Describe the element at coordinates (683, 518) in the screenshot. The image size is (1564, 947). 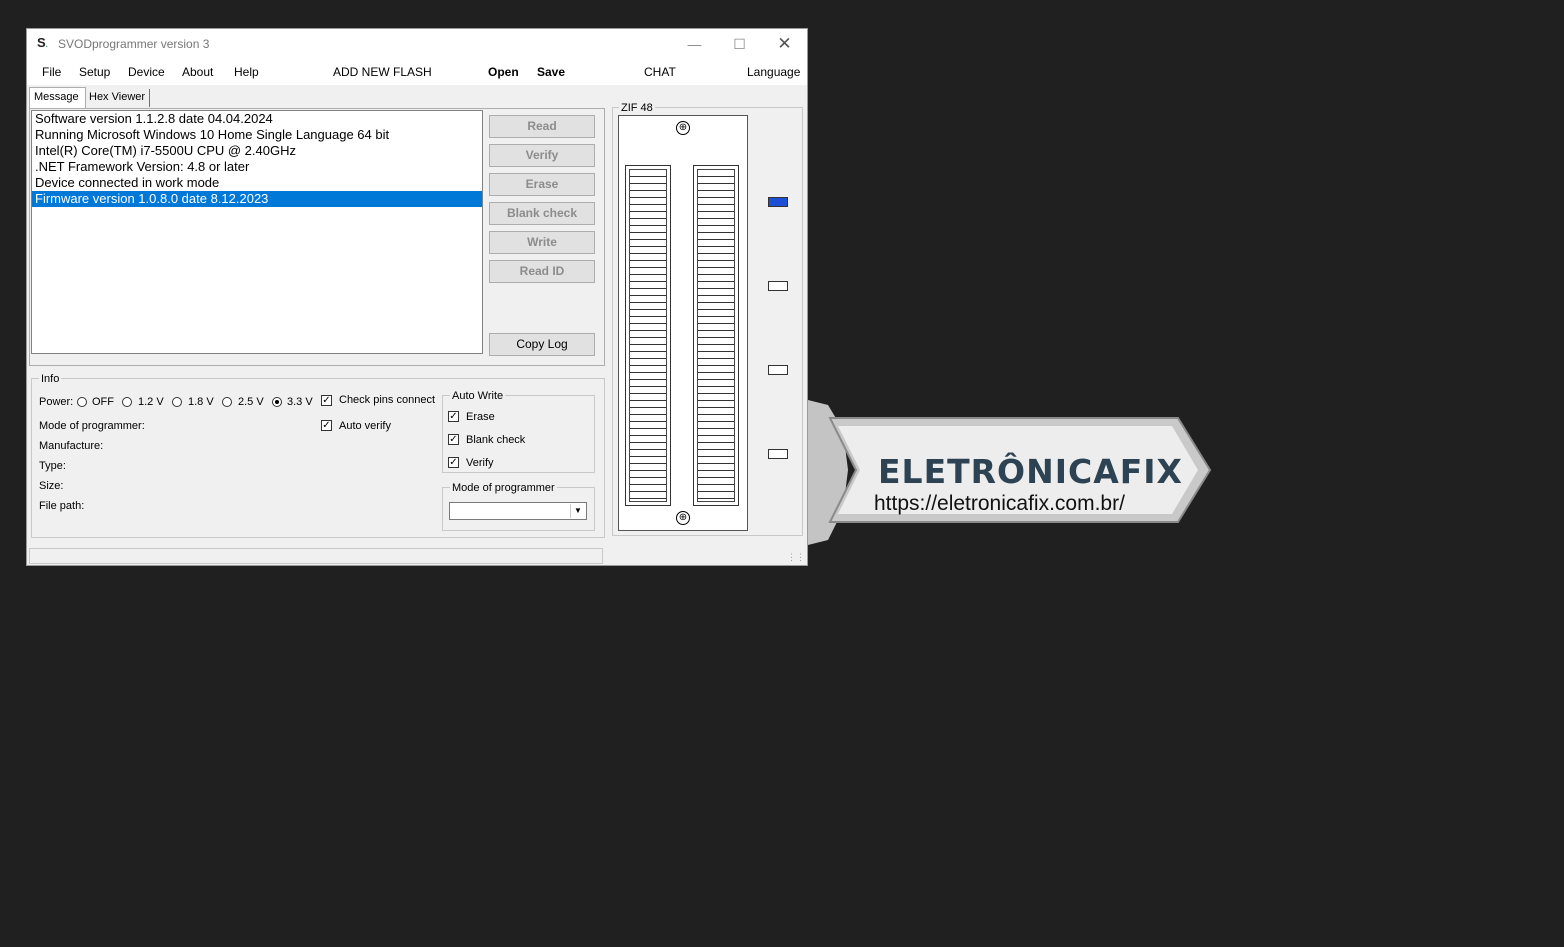
I see `zif-screw-bottom-icon: ⊕` at that location.